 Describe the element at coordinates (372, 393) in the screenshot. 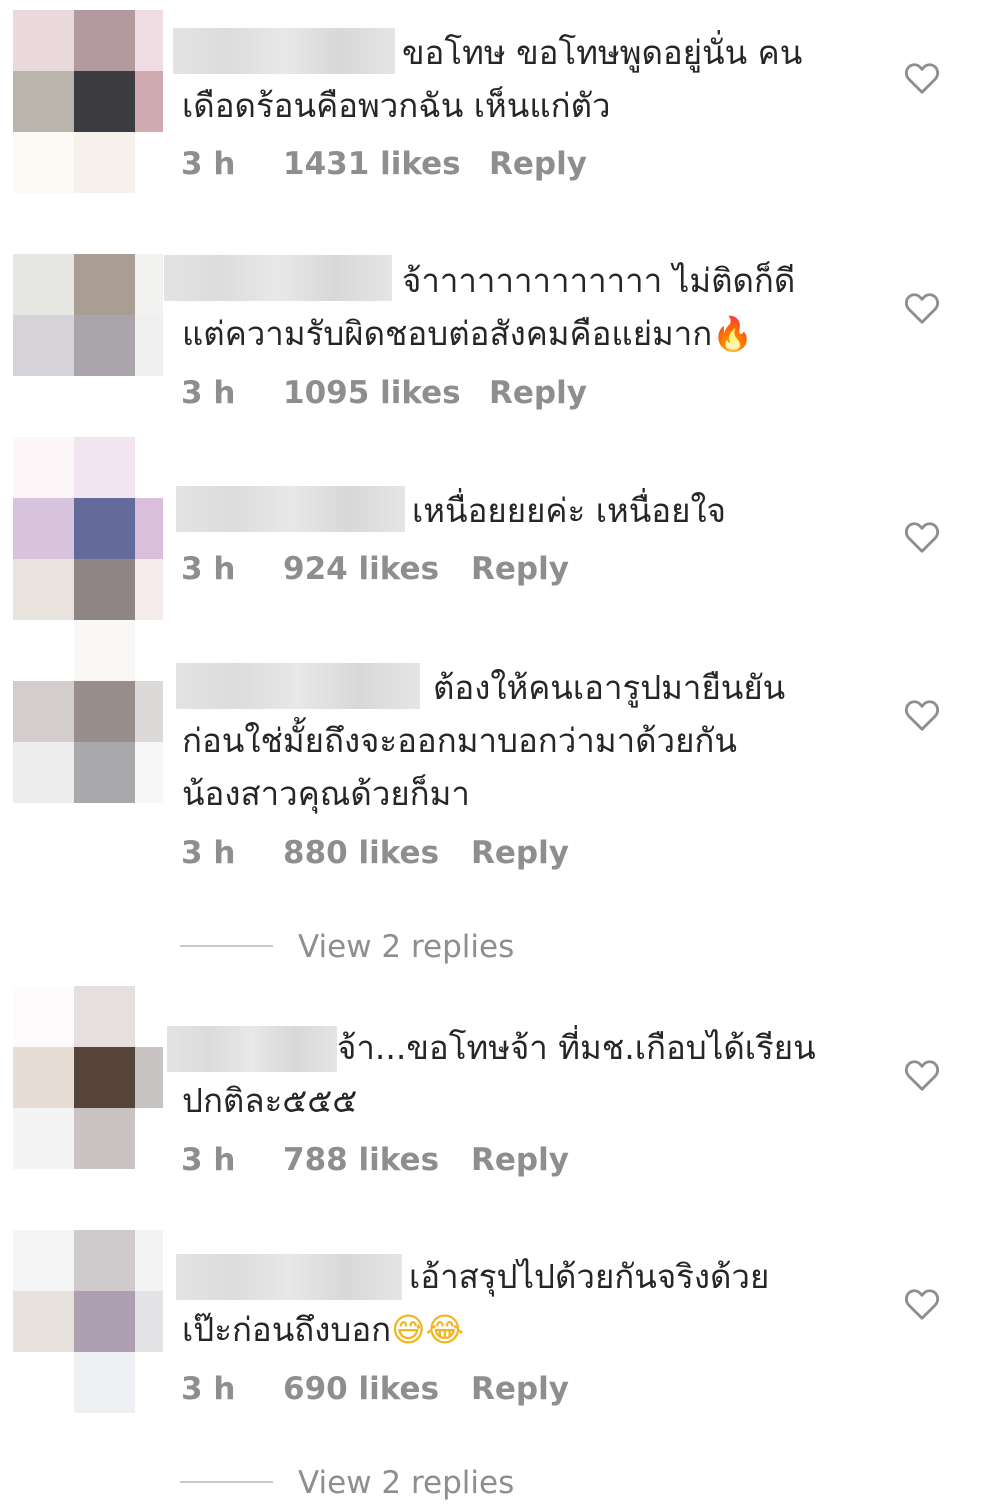

I see `likes-count: 1095 likes` at that location.